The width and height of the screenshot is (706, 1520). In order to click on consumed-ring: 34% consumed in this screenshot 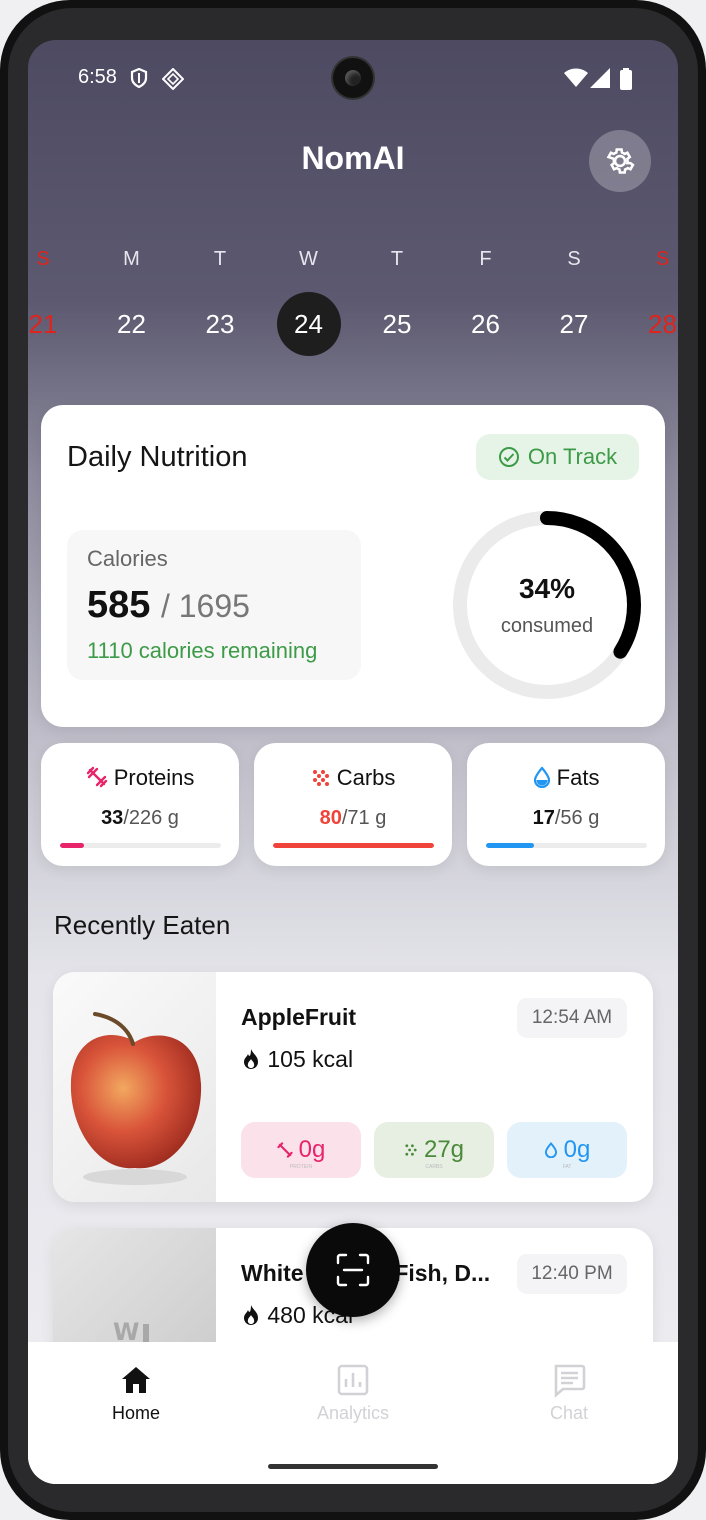, I will do `click(547, 605)`.